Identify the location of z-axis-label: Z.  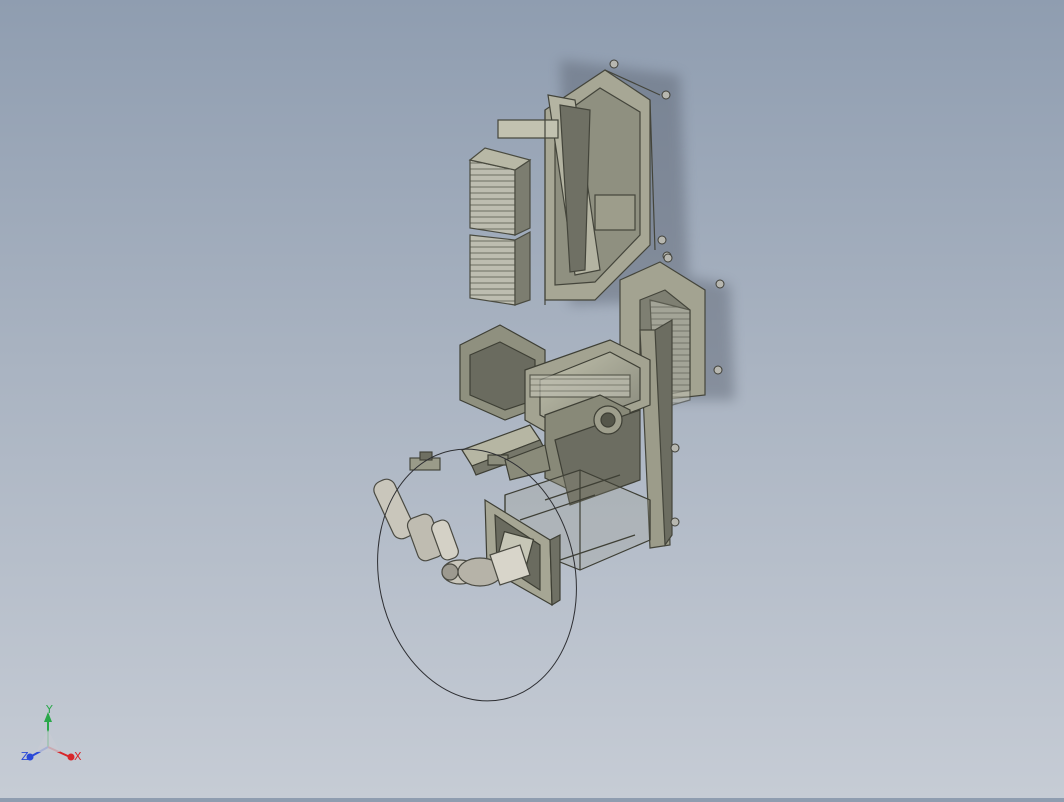
(25, 756).